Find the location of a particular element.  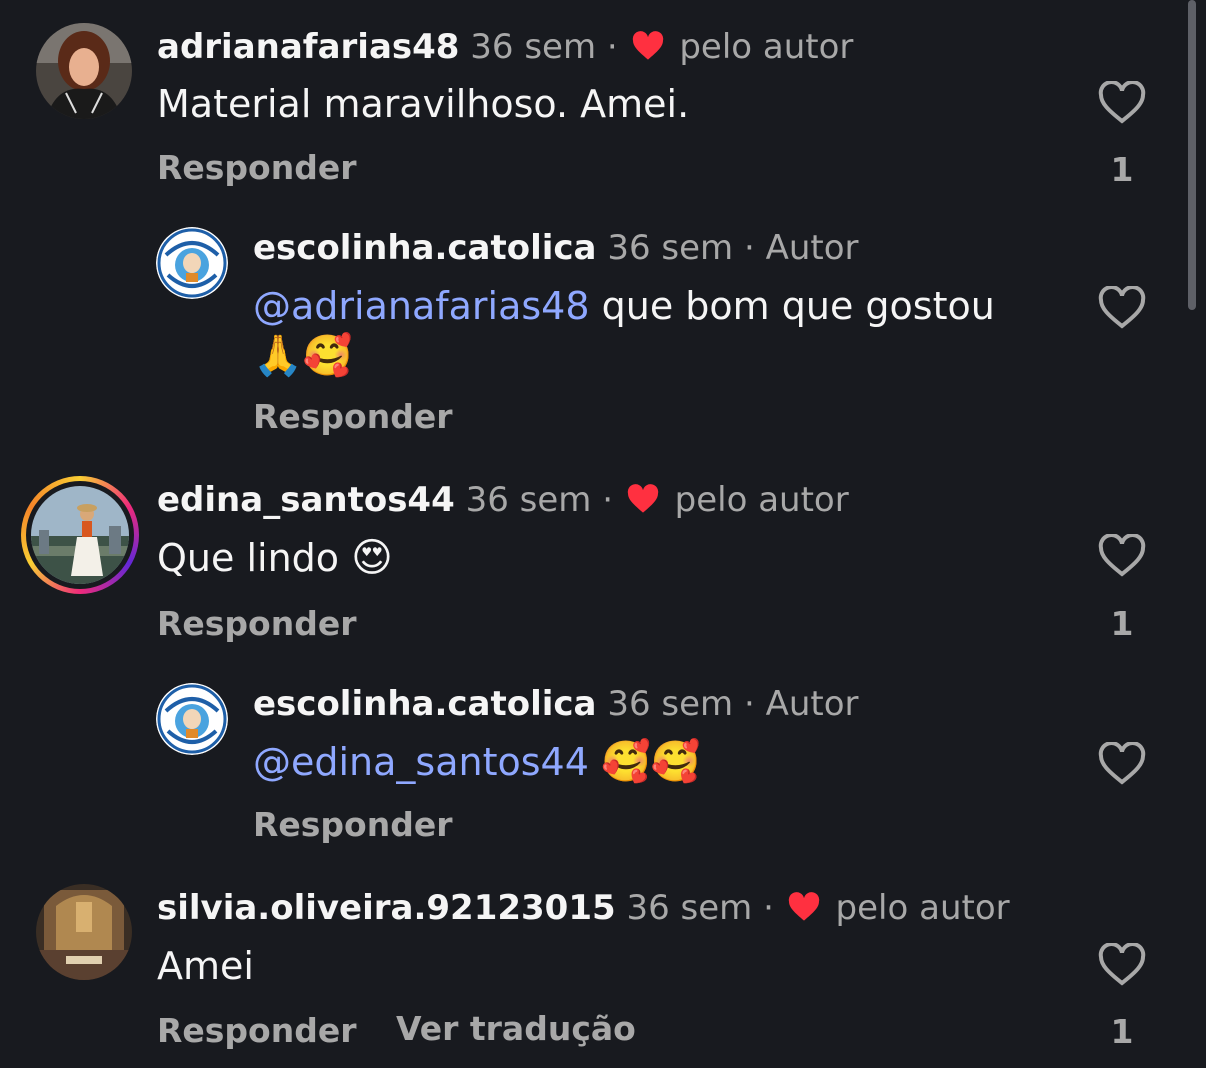

comment-text: Material maravilhoso. Amei. is located at coordinates (423, 104).